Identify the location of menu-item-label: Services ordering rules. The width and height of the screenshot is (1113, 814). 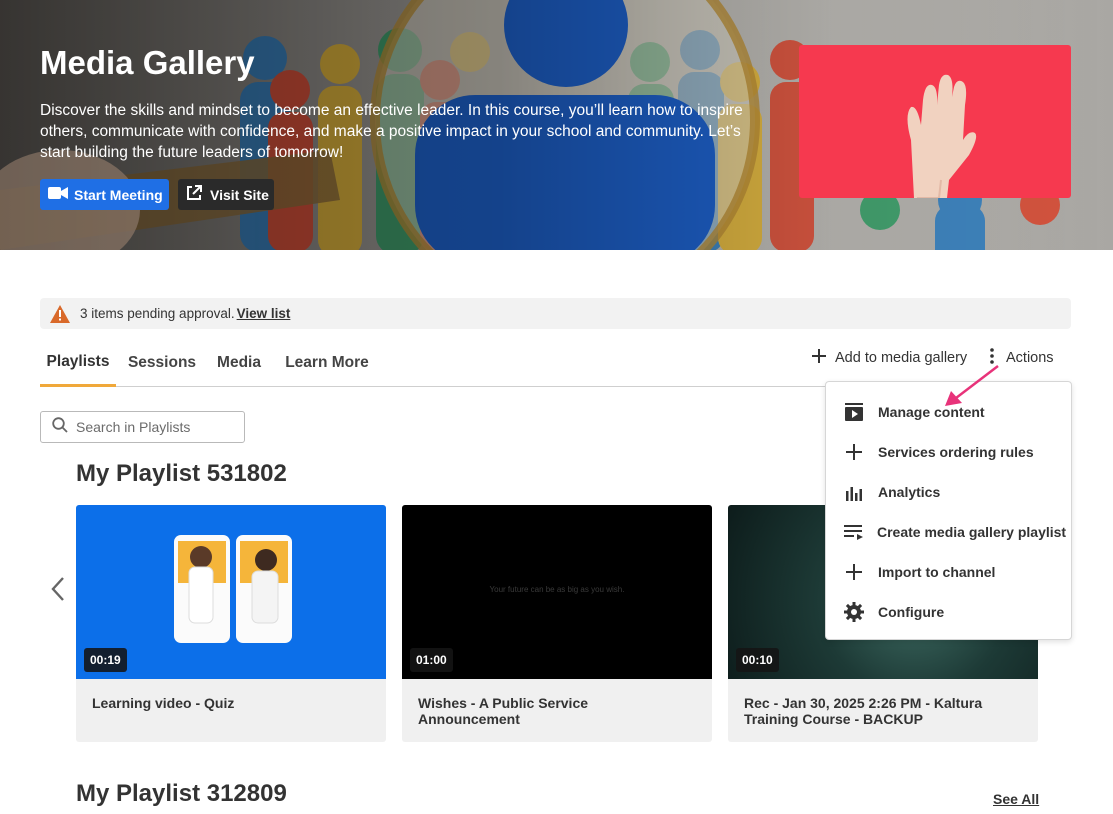
(956, 452).